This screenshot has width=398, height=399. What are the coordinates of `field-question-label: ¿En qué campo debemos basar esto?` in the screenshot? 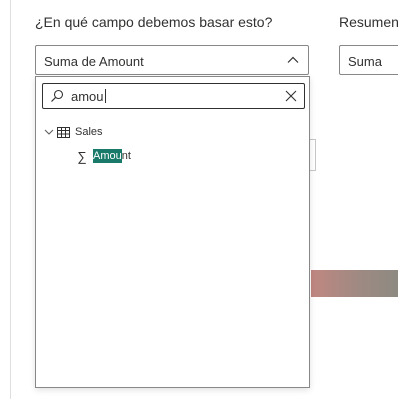 It's located at (154, 22).